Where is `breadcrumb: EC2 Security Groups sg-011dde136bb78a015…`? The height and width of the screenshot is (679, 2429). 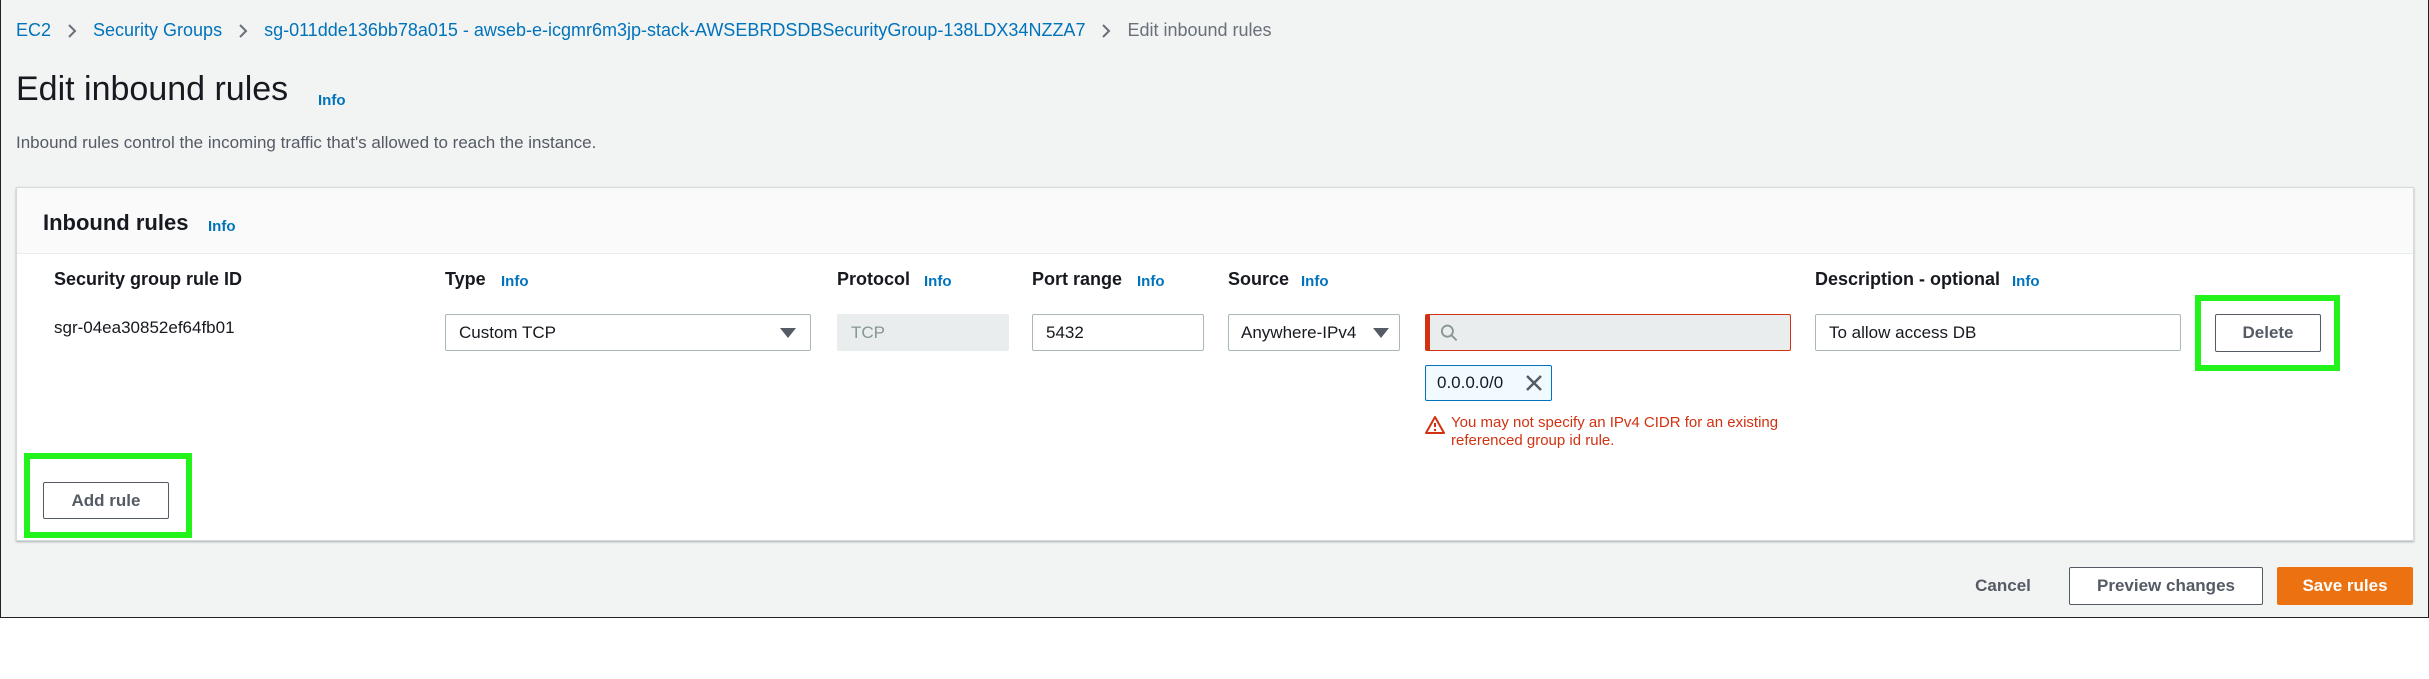 breadcrumb: EC2 Security Groups sg-011dde136bb78a015… is located at coordinates (644, 30).